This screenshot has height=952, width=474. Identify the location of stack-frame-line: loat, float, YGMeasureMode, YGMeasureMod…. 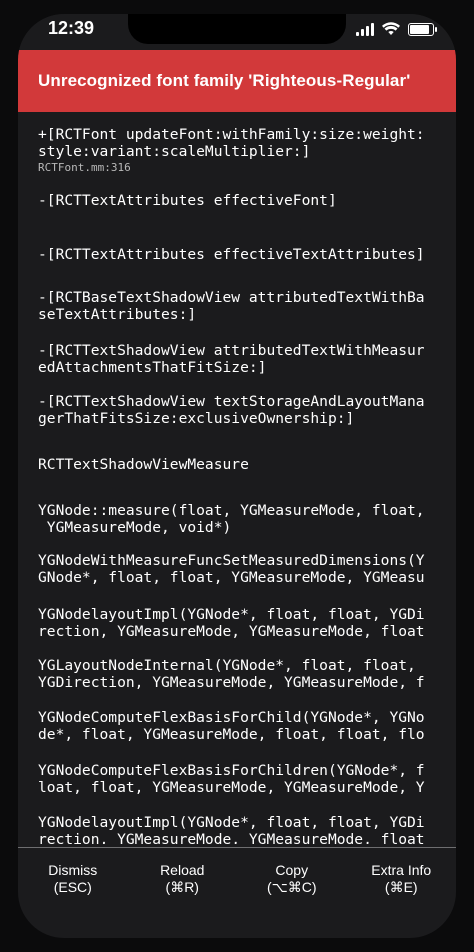
(231, 787).